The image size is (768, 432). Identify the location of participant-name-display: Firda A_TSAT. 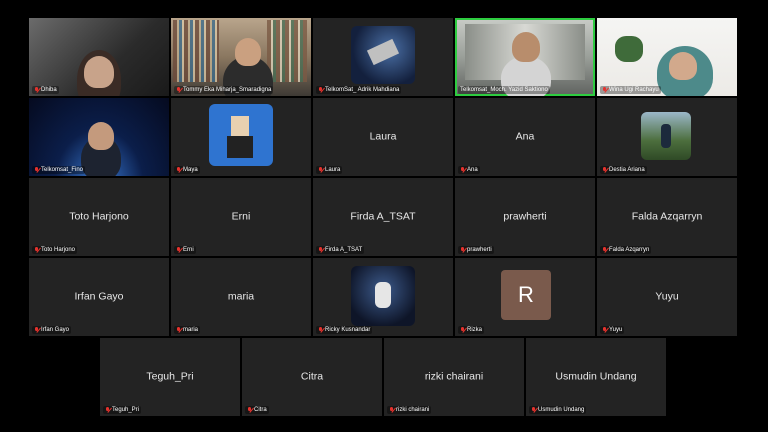
(383, 216).